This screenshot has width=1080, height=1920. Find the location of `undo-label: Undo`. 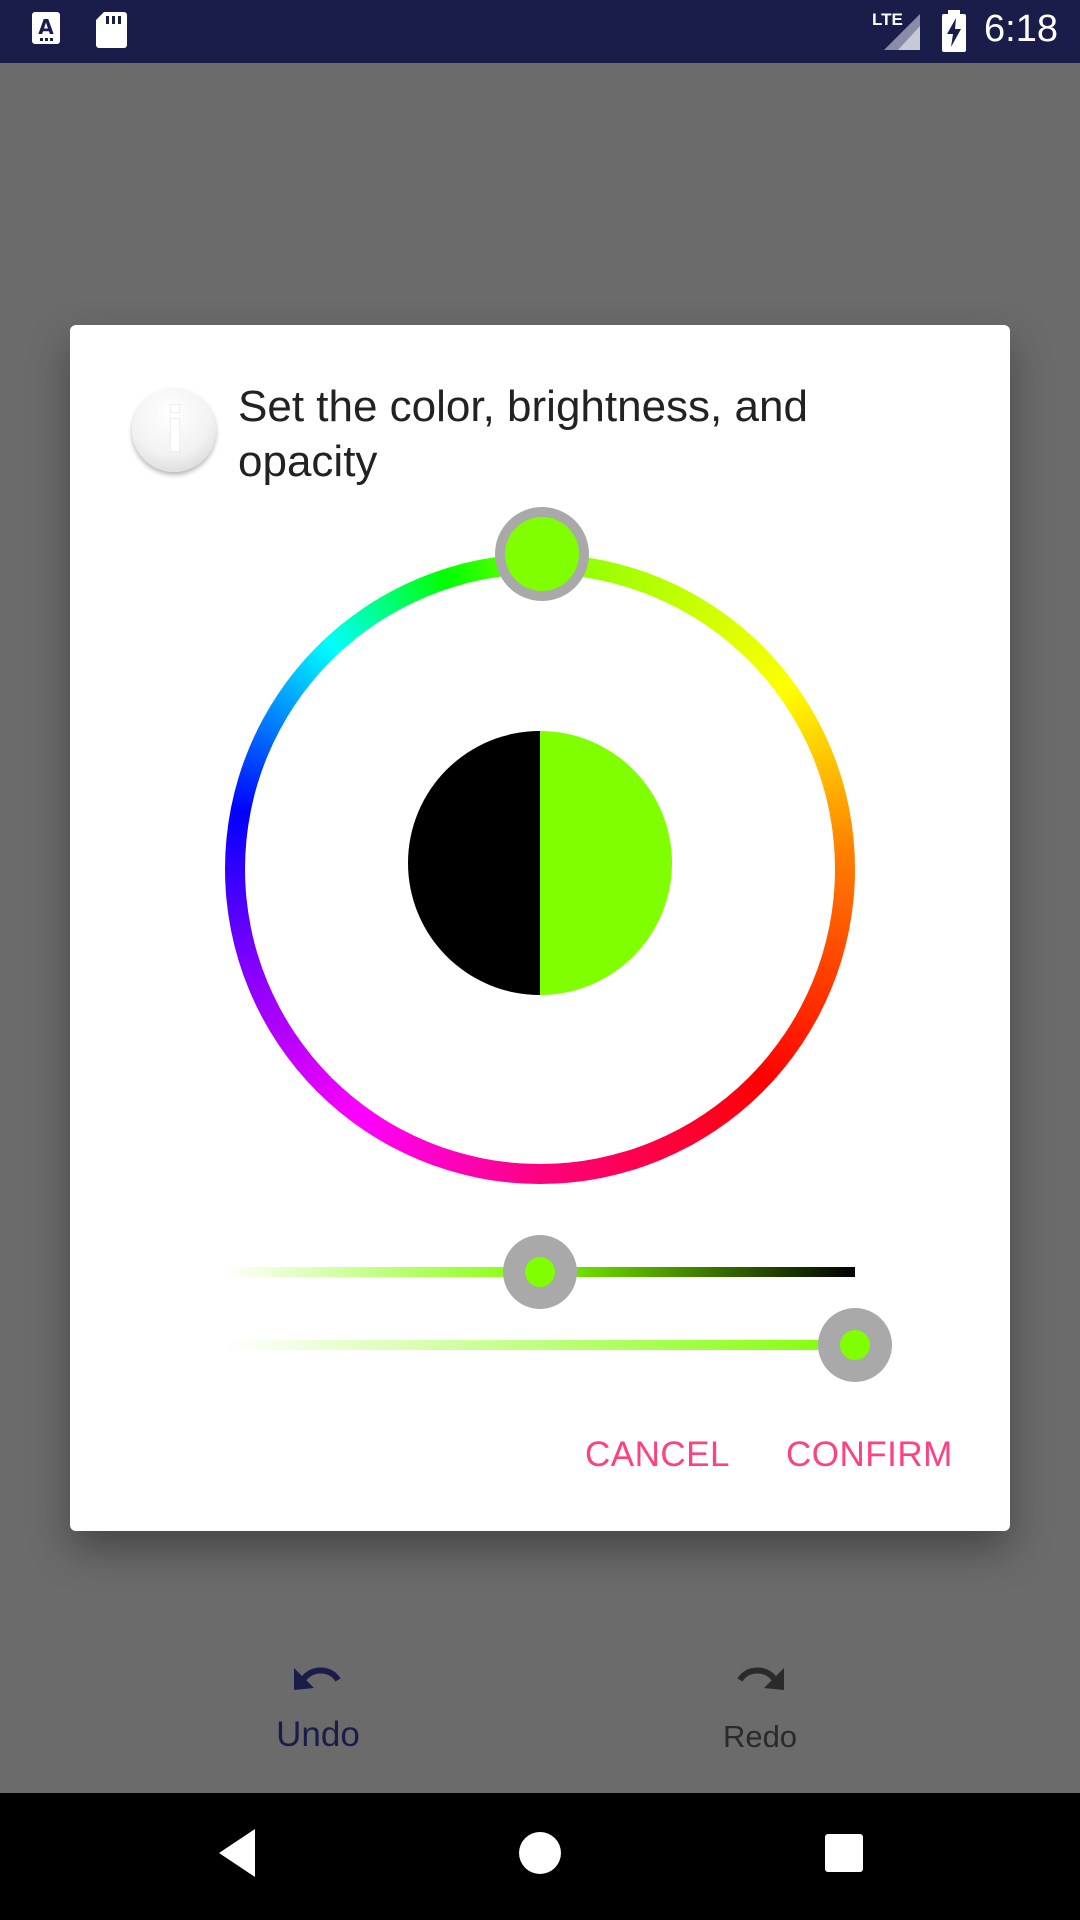

undo-label: Undo is located at coordinates (318, 1734).